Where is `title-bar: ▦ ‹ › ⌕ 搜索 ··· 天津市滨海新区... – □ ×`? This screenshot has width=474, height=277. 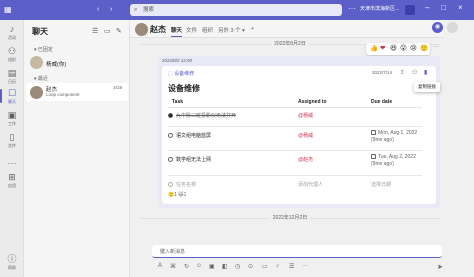 title-bar: ▦ ‹ › ⌕ 搜索 ··· 天津市滨海新区... – □ × is located at coordinates (237, 10).